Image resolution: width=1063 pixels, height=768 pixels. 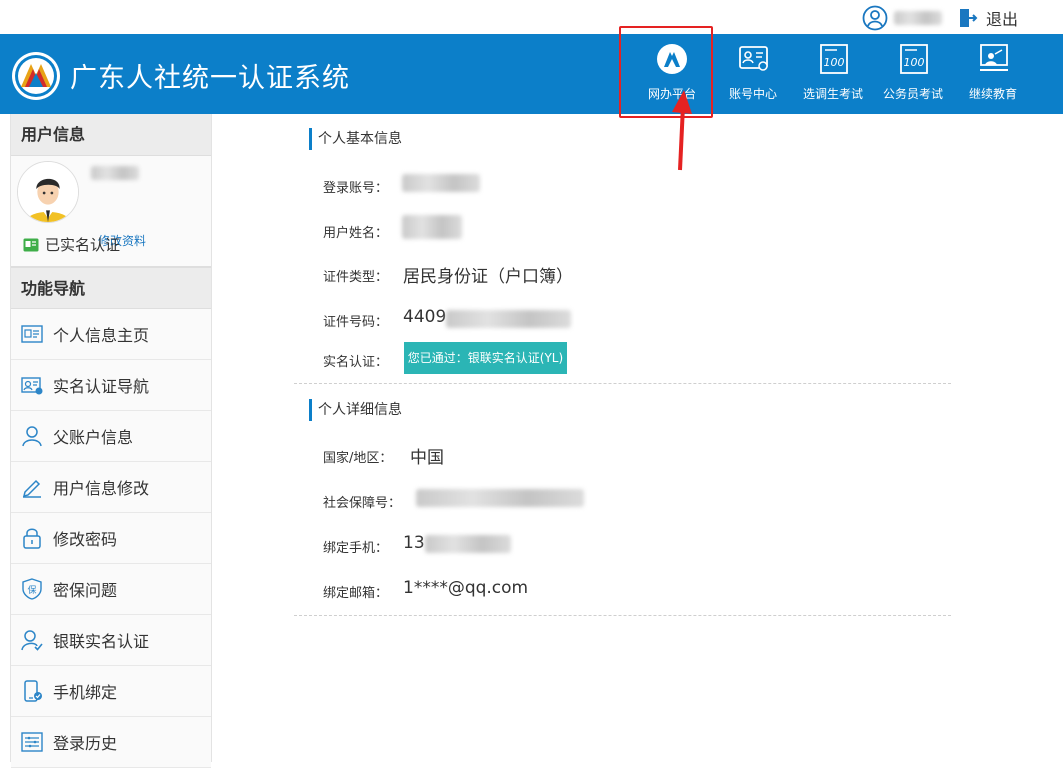 I want to click on shield-icon: 保, so click(x=32, y=589).